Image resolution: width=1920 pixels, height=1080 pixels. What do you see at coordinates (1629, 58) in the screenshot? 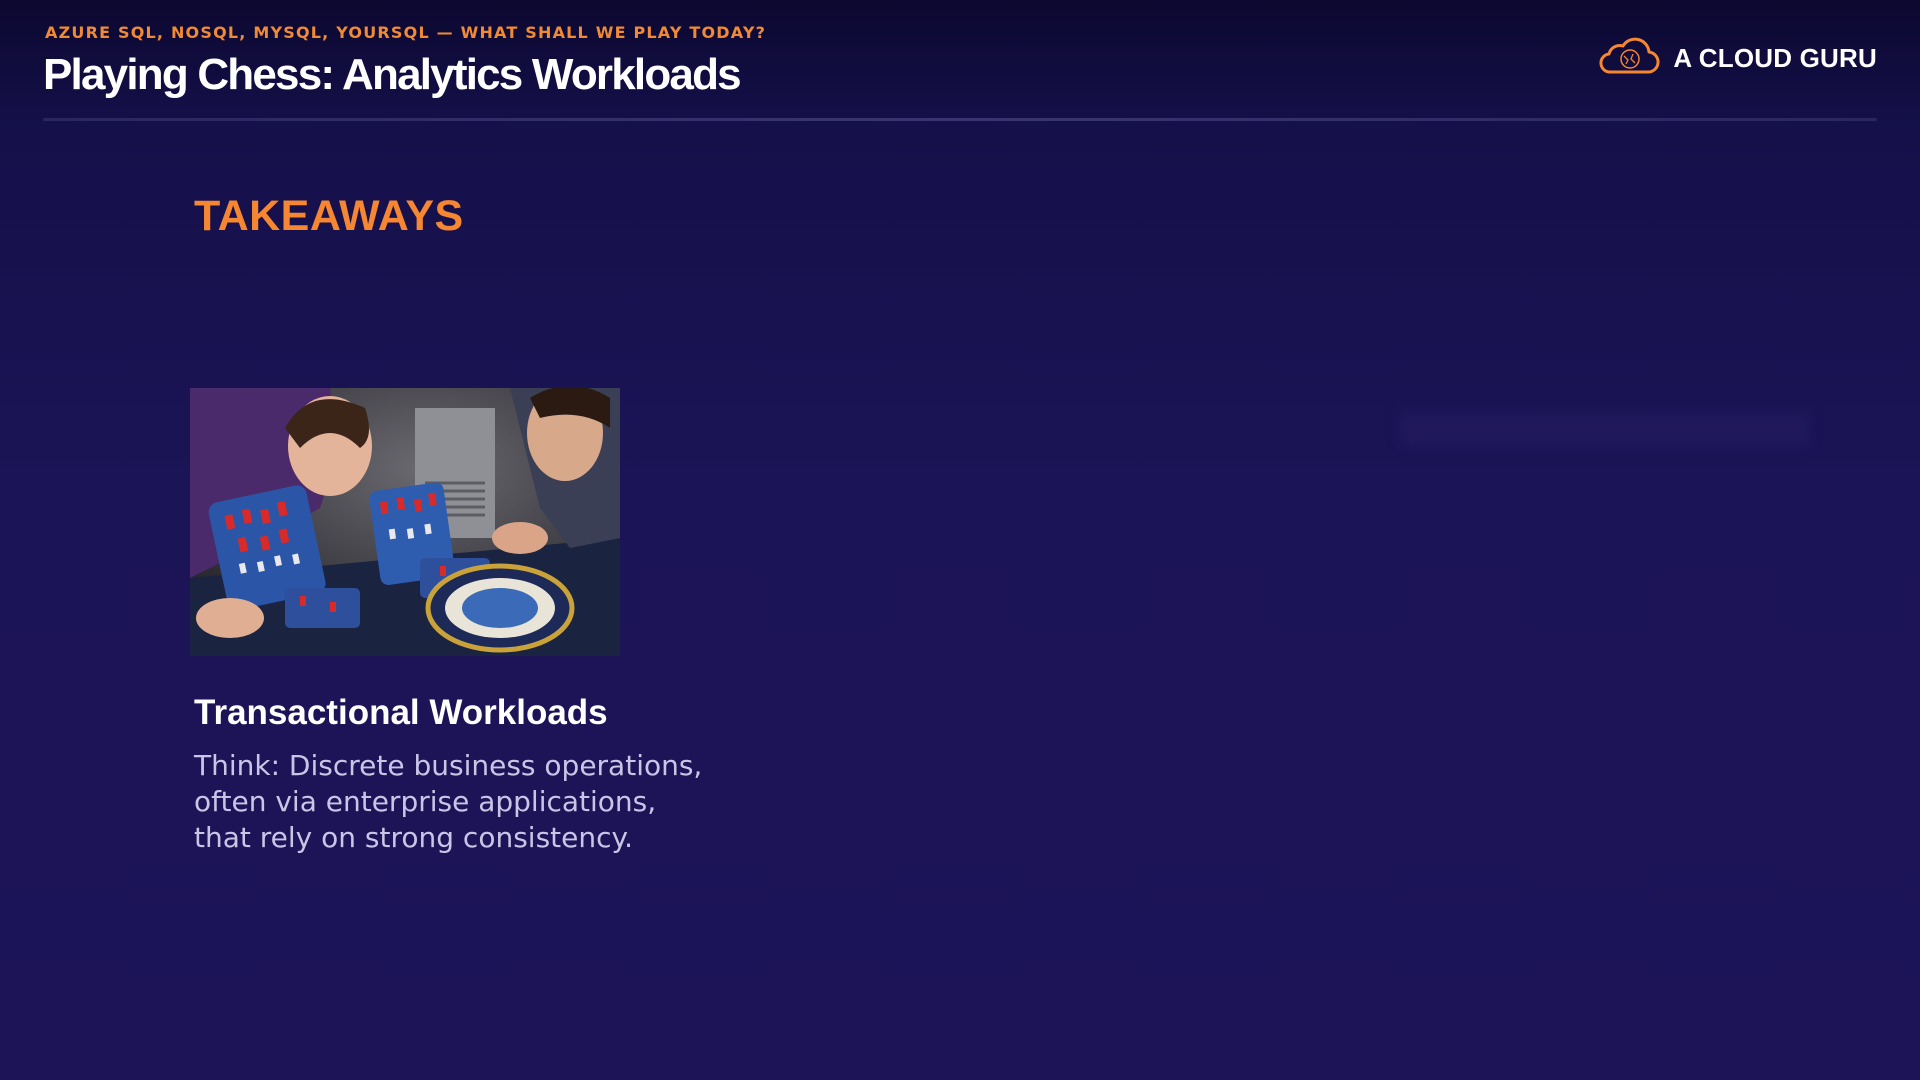
I see `cloud-icon` at bounding box center [1629, 58].